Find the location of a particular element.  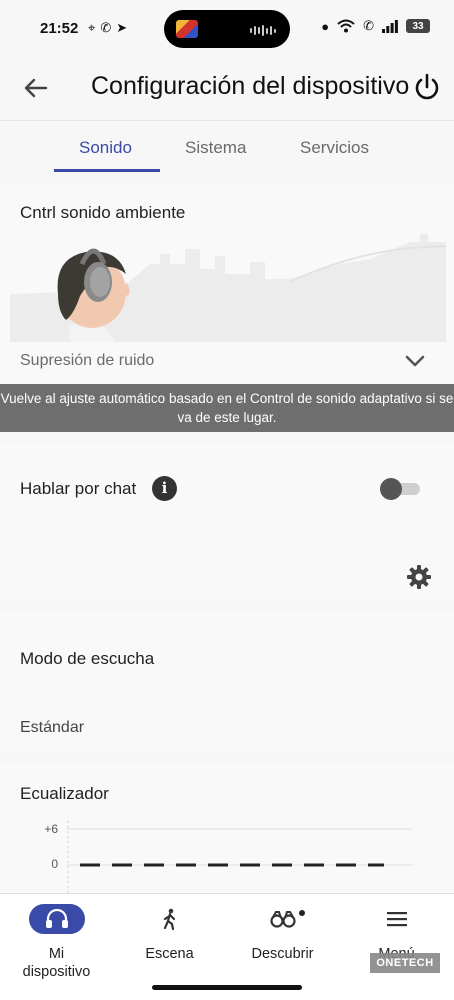

status-bar: 21:52 ⌖ ✆ ➤ ● ✆ 33 is located at coordinates (227, 29).